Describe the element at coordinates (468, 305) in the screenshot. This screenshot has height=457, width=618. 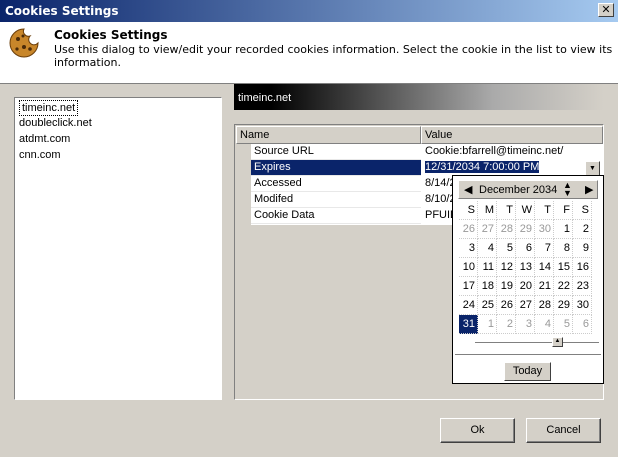
I see `calendar-day: 24` at that location.